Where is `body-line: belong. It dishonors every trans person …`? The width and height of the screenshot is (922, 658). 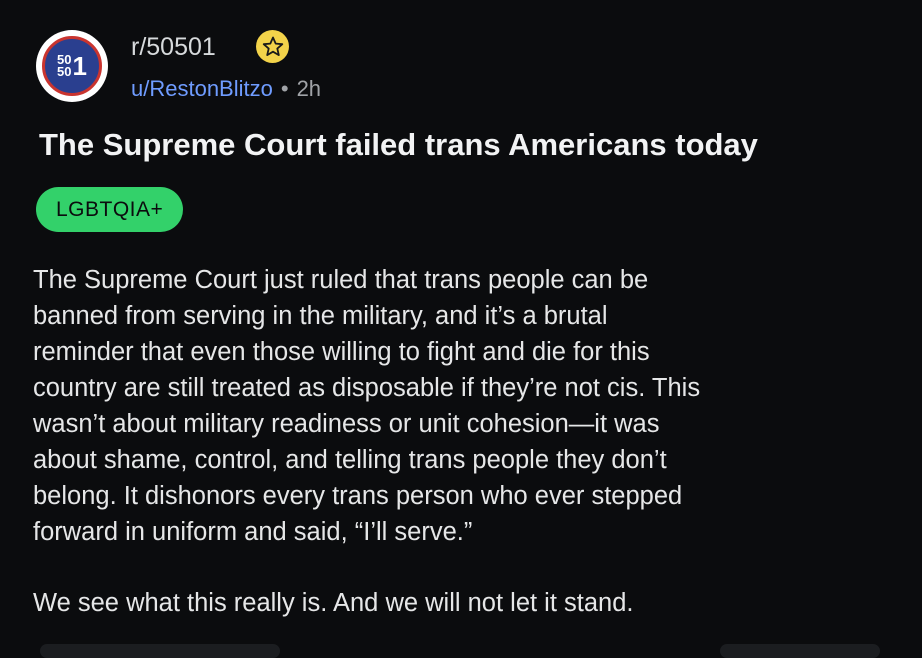
body-line: belong. It dishonors every trans person … is located at coordinates (358, 496).